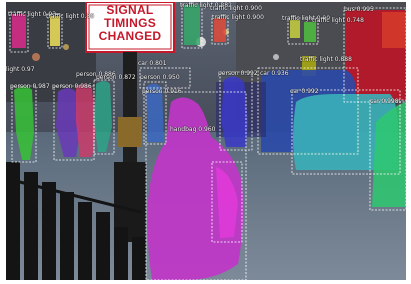 The width and height of the screenshot is (411, 284). What do you see at coordinates (359, 9) in the screenshot?
I see `detection-label: bus 0.995` at bounding box center [359, 9].